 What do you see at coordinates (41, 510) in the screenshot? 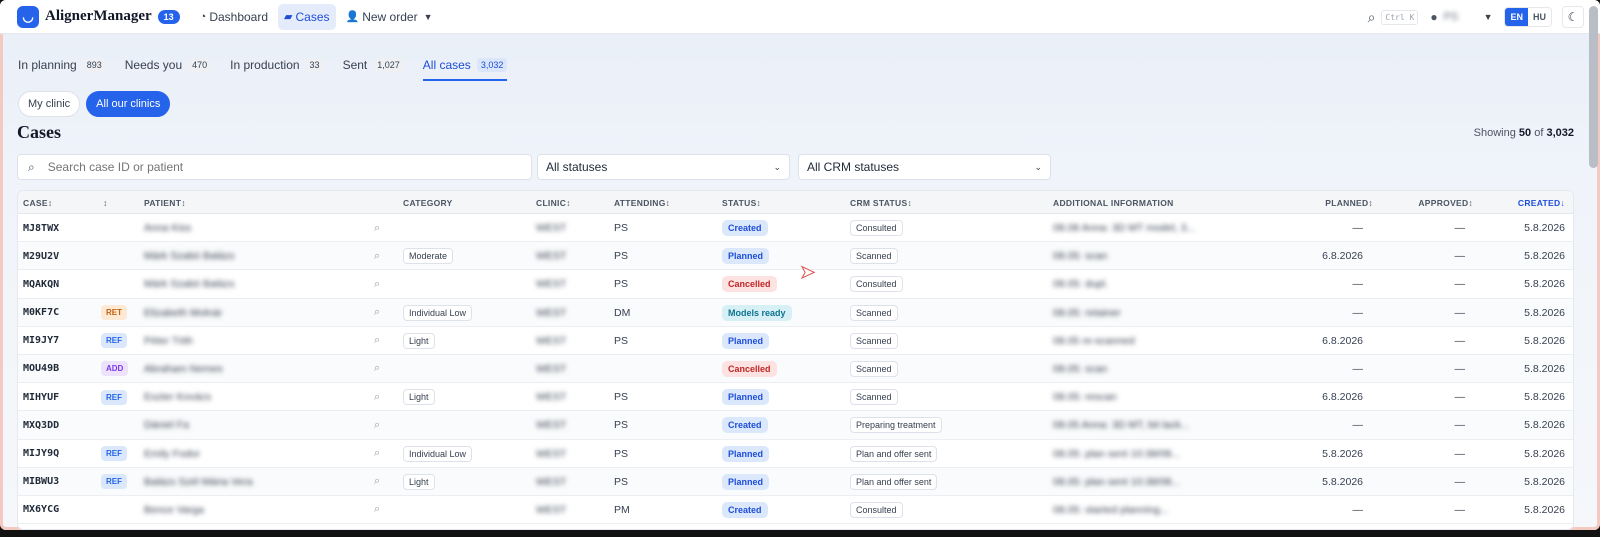
I see `case-id: MX6YCG` at bounding box center [41, 510].